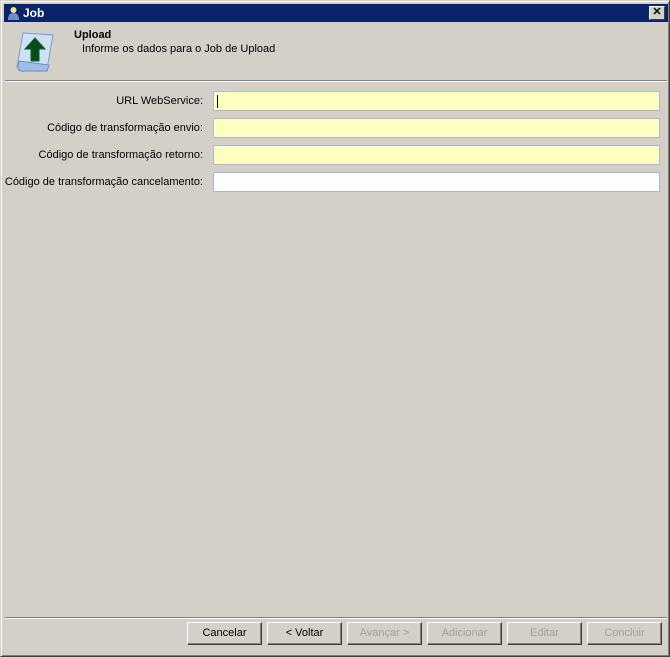 The height and width of the screenshot is (657, 670). Describe the element at coordinates (336, 618) in the screenshot. I see `footer-divider` at that location.